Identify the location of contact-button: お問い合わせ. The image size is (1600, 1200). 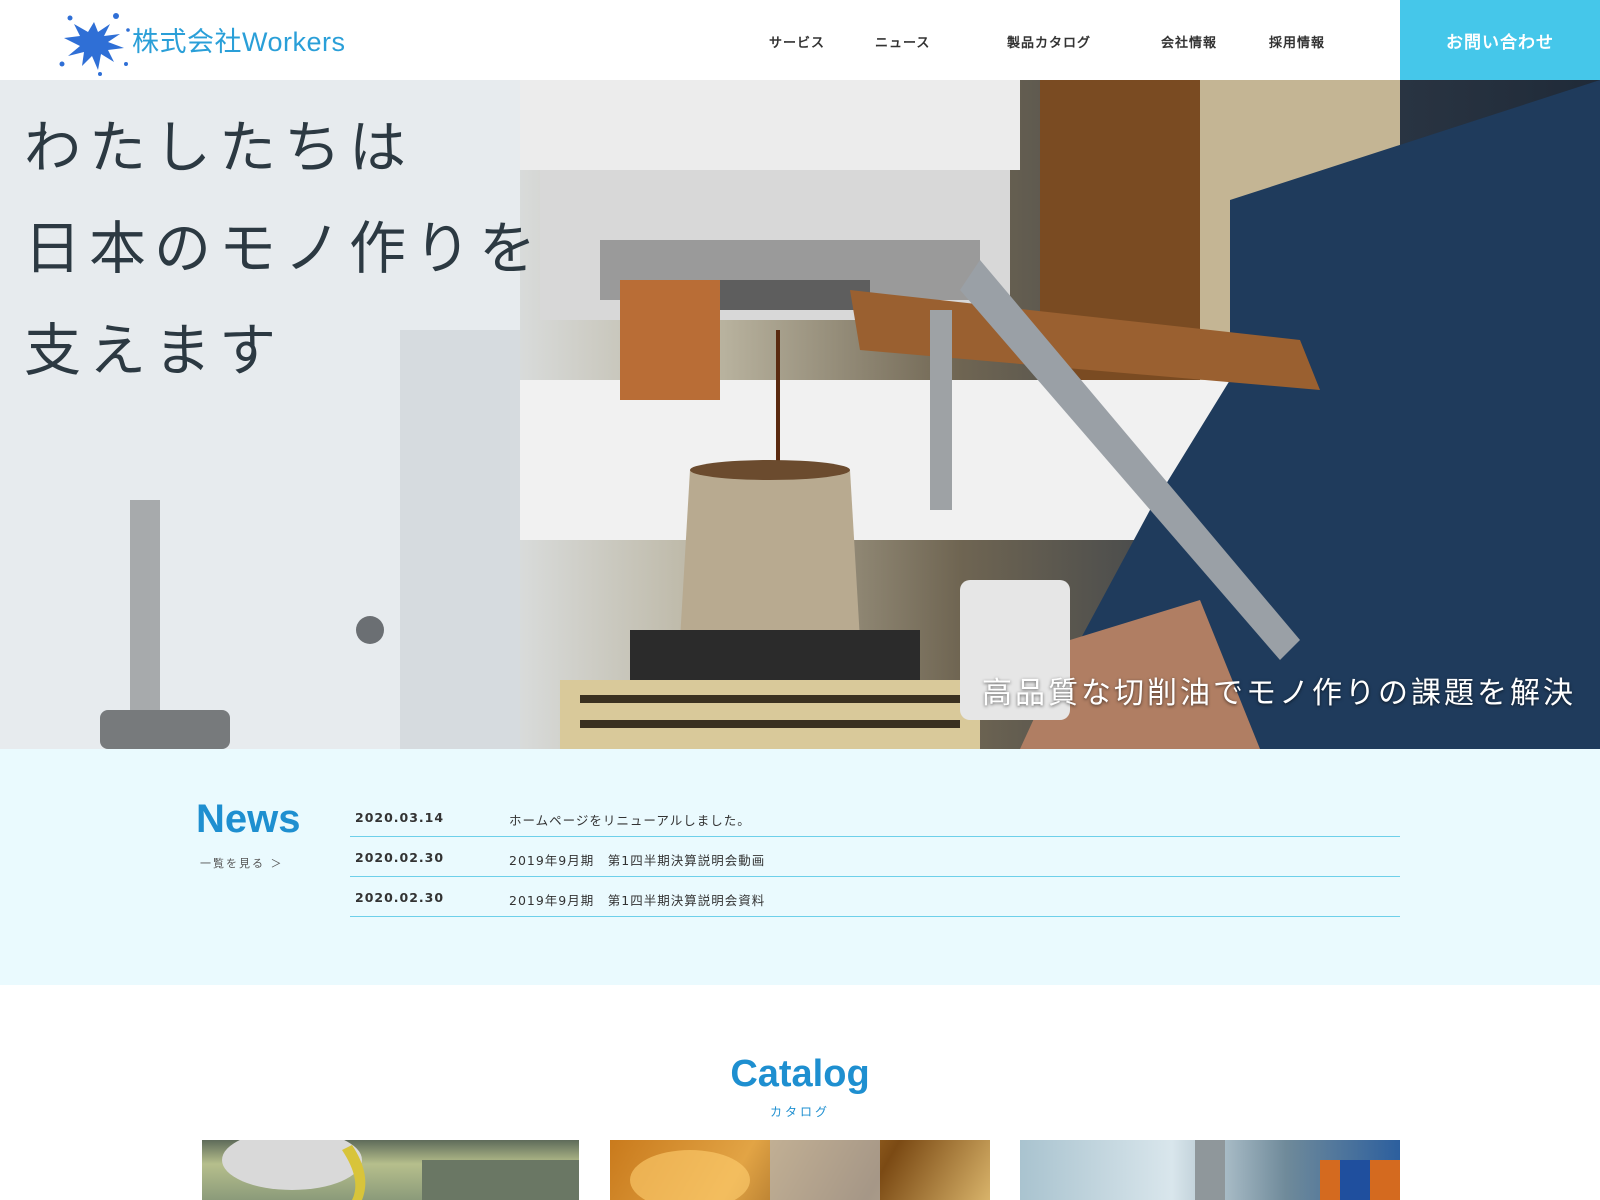
(1500, 40).